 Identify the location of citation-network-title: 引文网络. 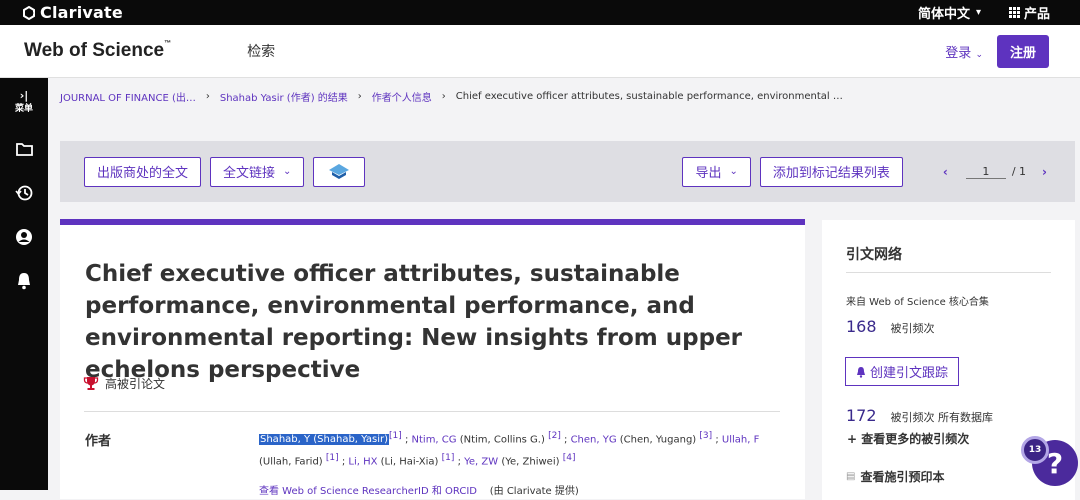
(874, 255).